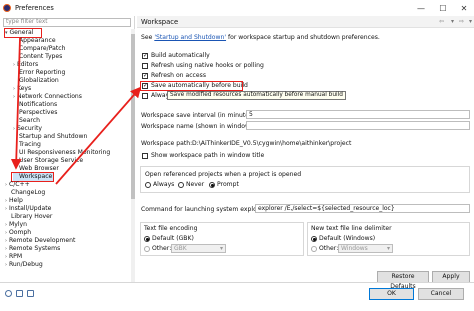  I want to click on tree-item-label: Editors, so click(27, 64).